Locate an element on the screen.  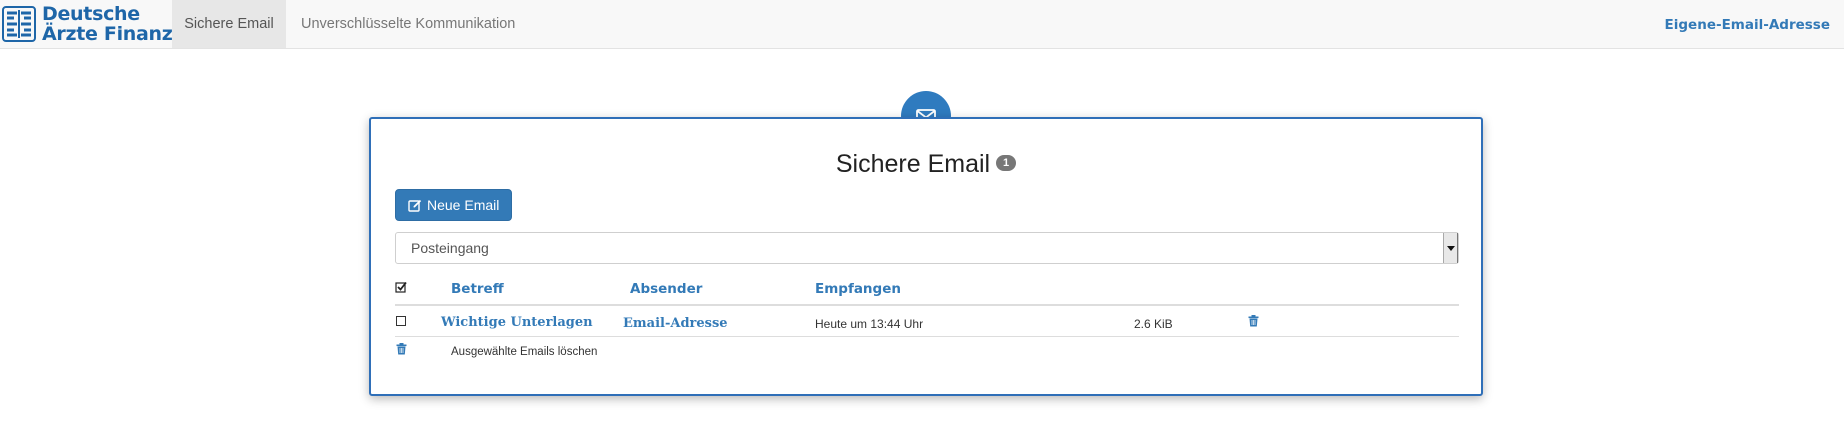
folder-select: Posteingang is located at coordinates (927, 248).